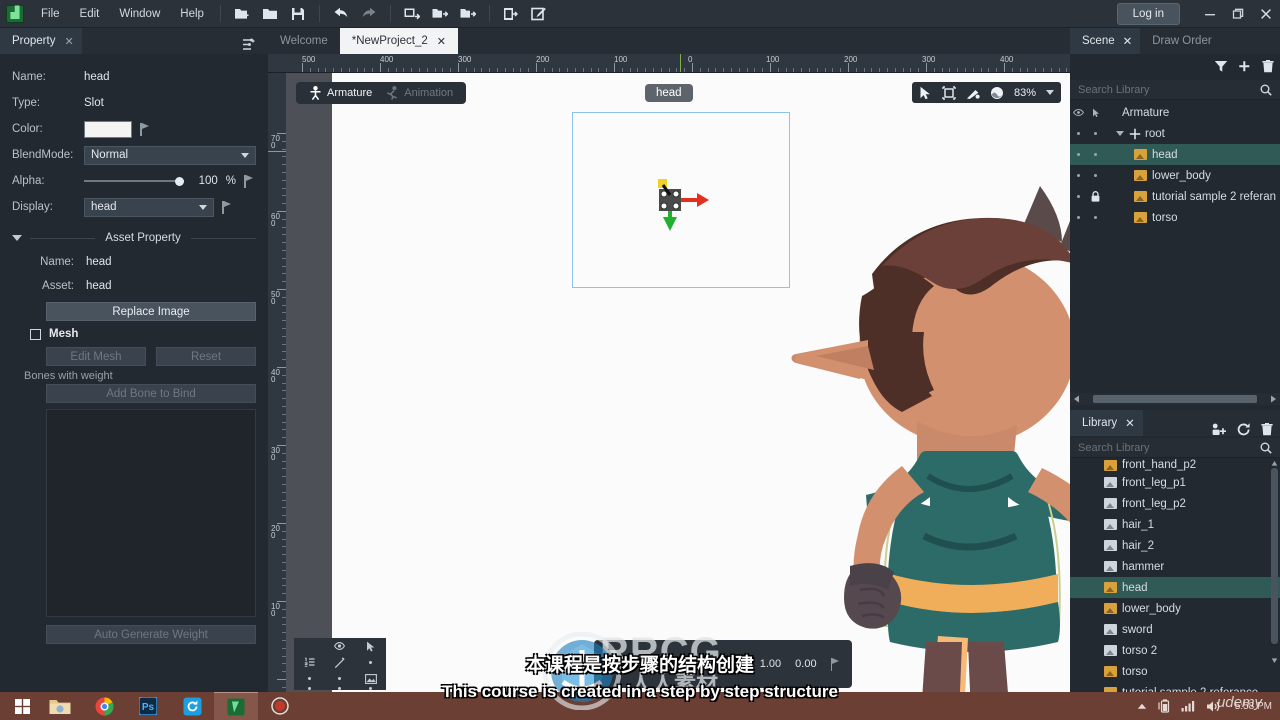 The width and height of the screenshot is (1280, 720). Describe the element at coordinates (1221, 66) in the screenshot. I see `filter-icon` at that location.